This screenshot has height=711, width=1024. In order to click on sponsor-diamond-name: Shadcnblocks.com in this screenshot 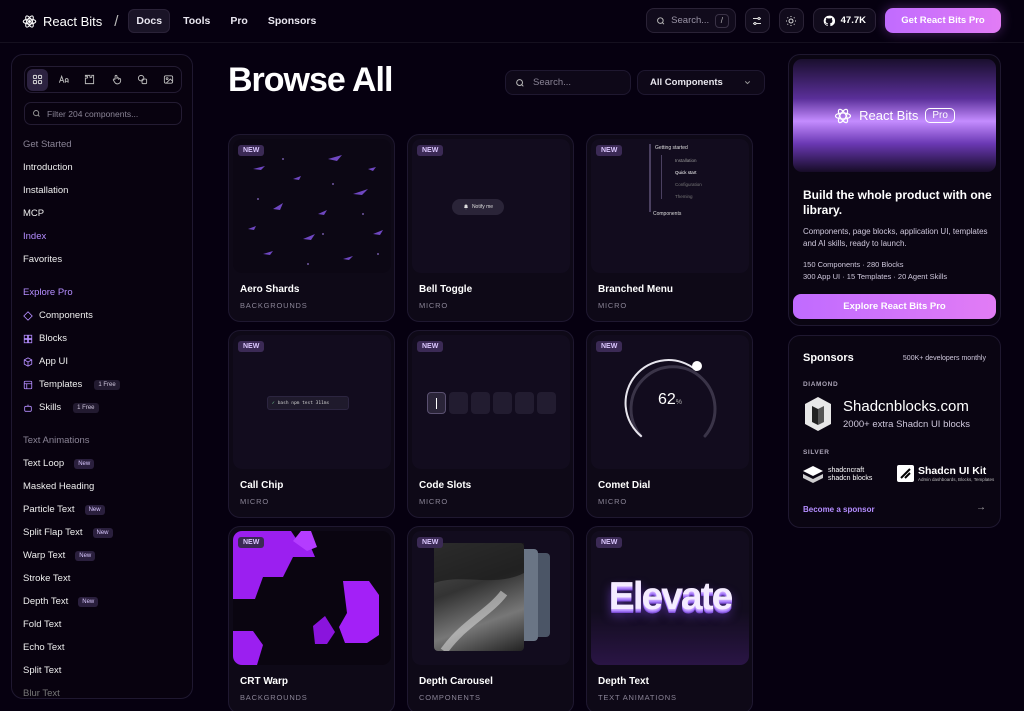, I will do `click(906, 406)`.